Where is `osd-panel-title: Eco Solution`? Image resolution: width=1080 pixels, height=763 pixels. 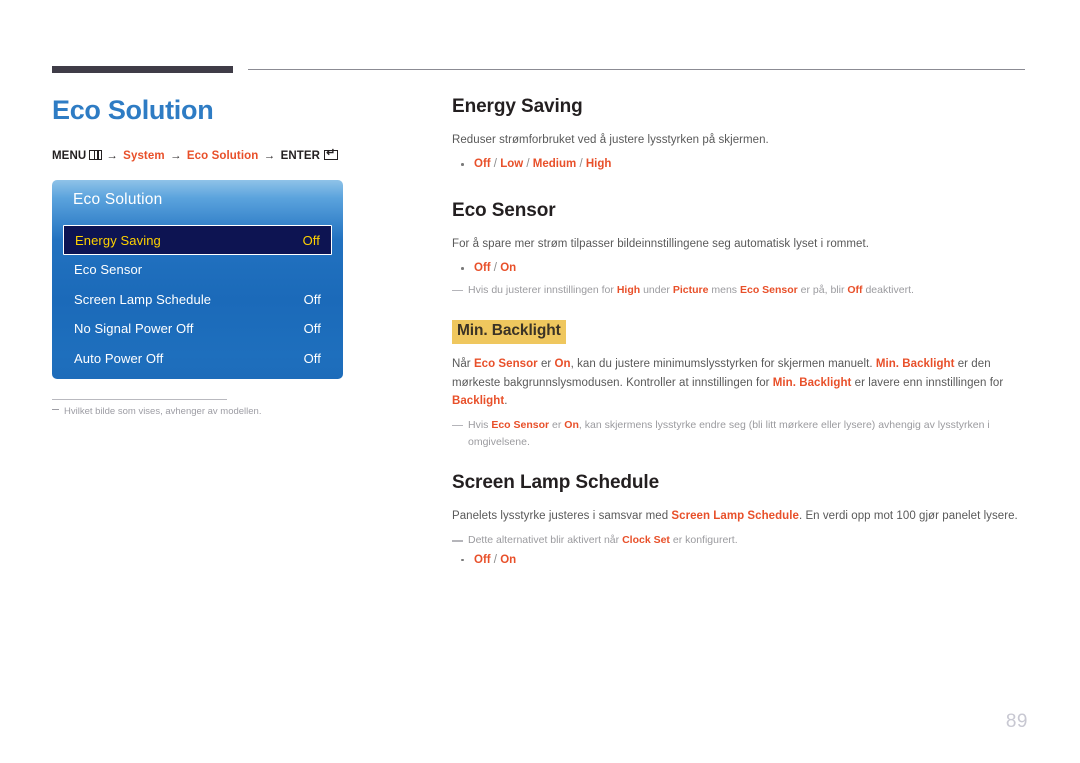
osd-panel-title: Eco Solution is located at coordinates (118, 199).